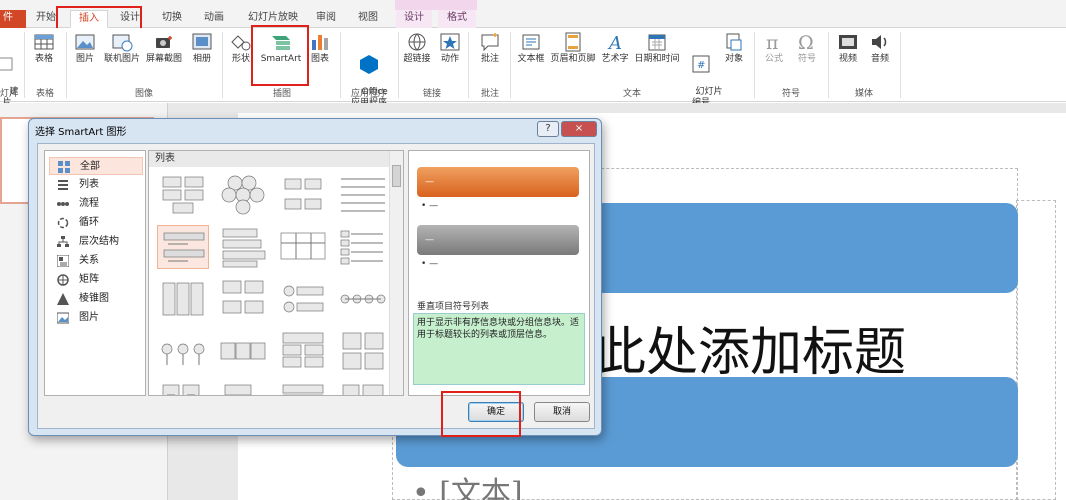  I want to click on audio-button: 音频, so click(880, 46).